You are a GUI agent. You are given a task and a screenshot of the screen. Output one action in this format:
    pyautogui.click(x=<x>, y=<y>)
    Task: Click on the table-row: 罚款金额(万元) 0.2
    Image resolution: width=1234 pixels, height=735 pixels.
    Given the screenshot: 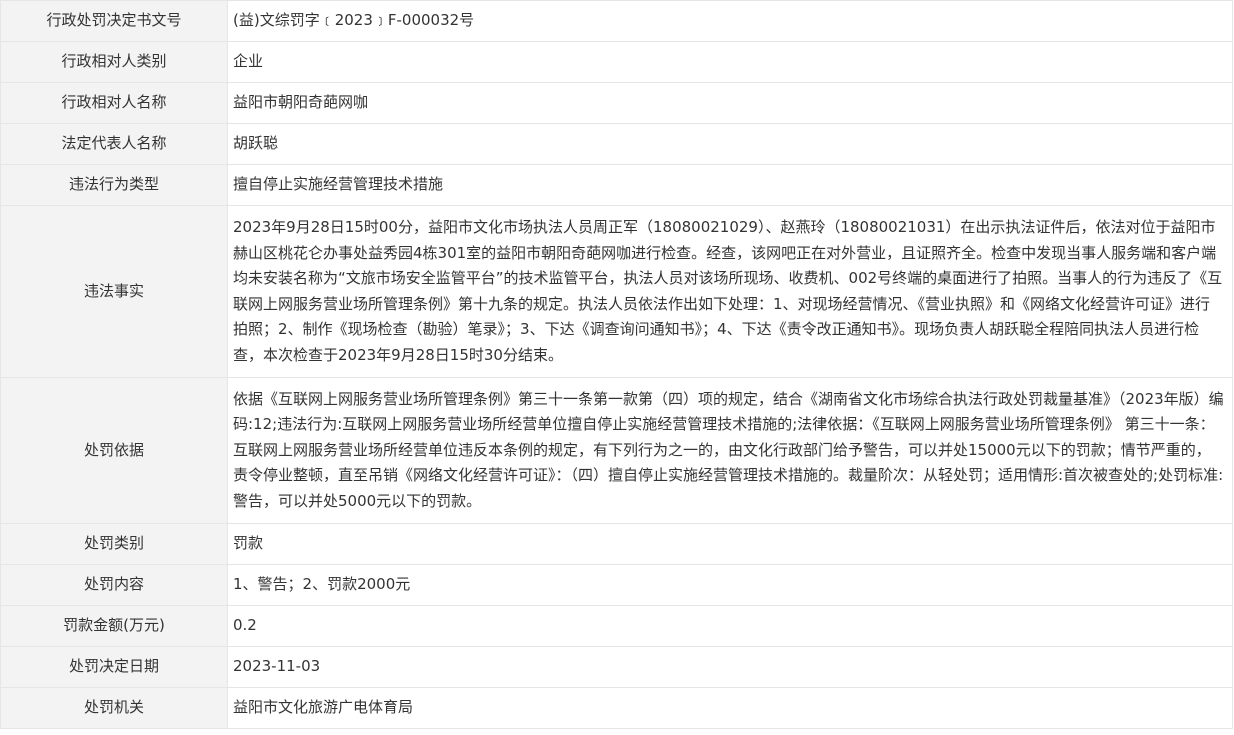 What is the action you would take?
    pyautogui.click(x=616, y=626)
    